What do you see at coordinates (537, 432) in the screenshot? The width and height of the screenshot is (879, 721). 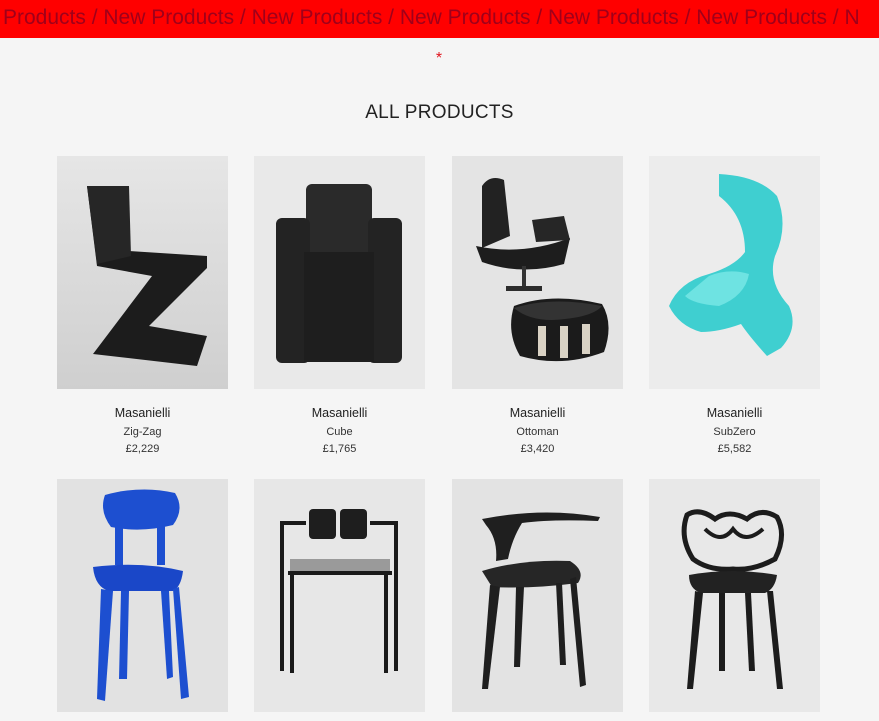 I see `product-name: Ottoman` at bounding box center [537, 432].